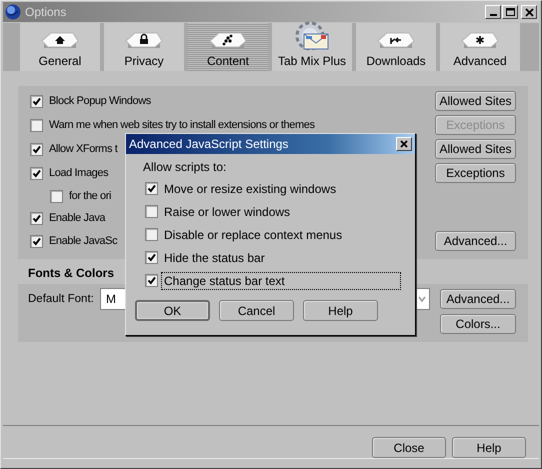 The height and width of the screenshot is (469, 542). I want to click on option-label: Raise or lower windows, so click(281, 211).